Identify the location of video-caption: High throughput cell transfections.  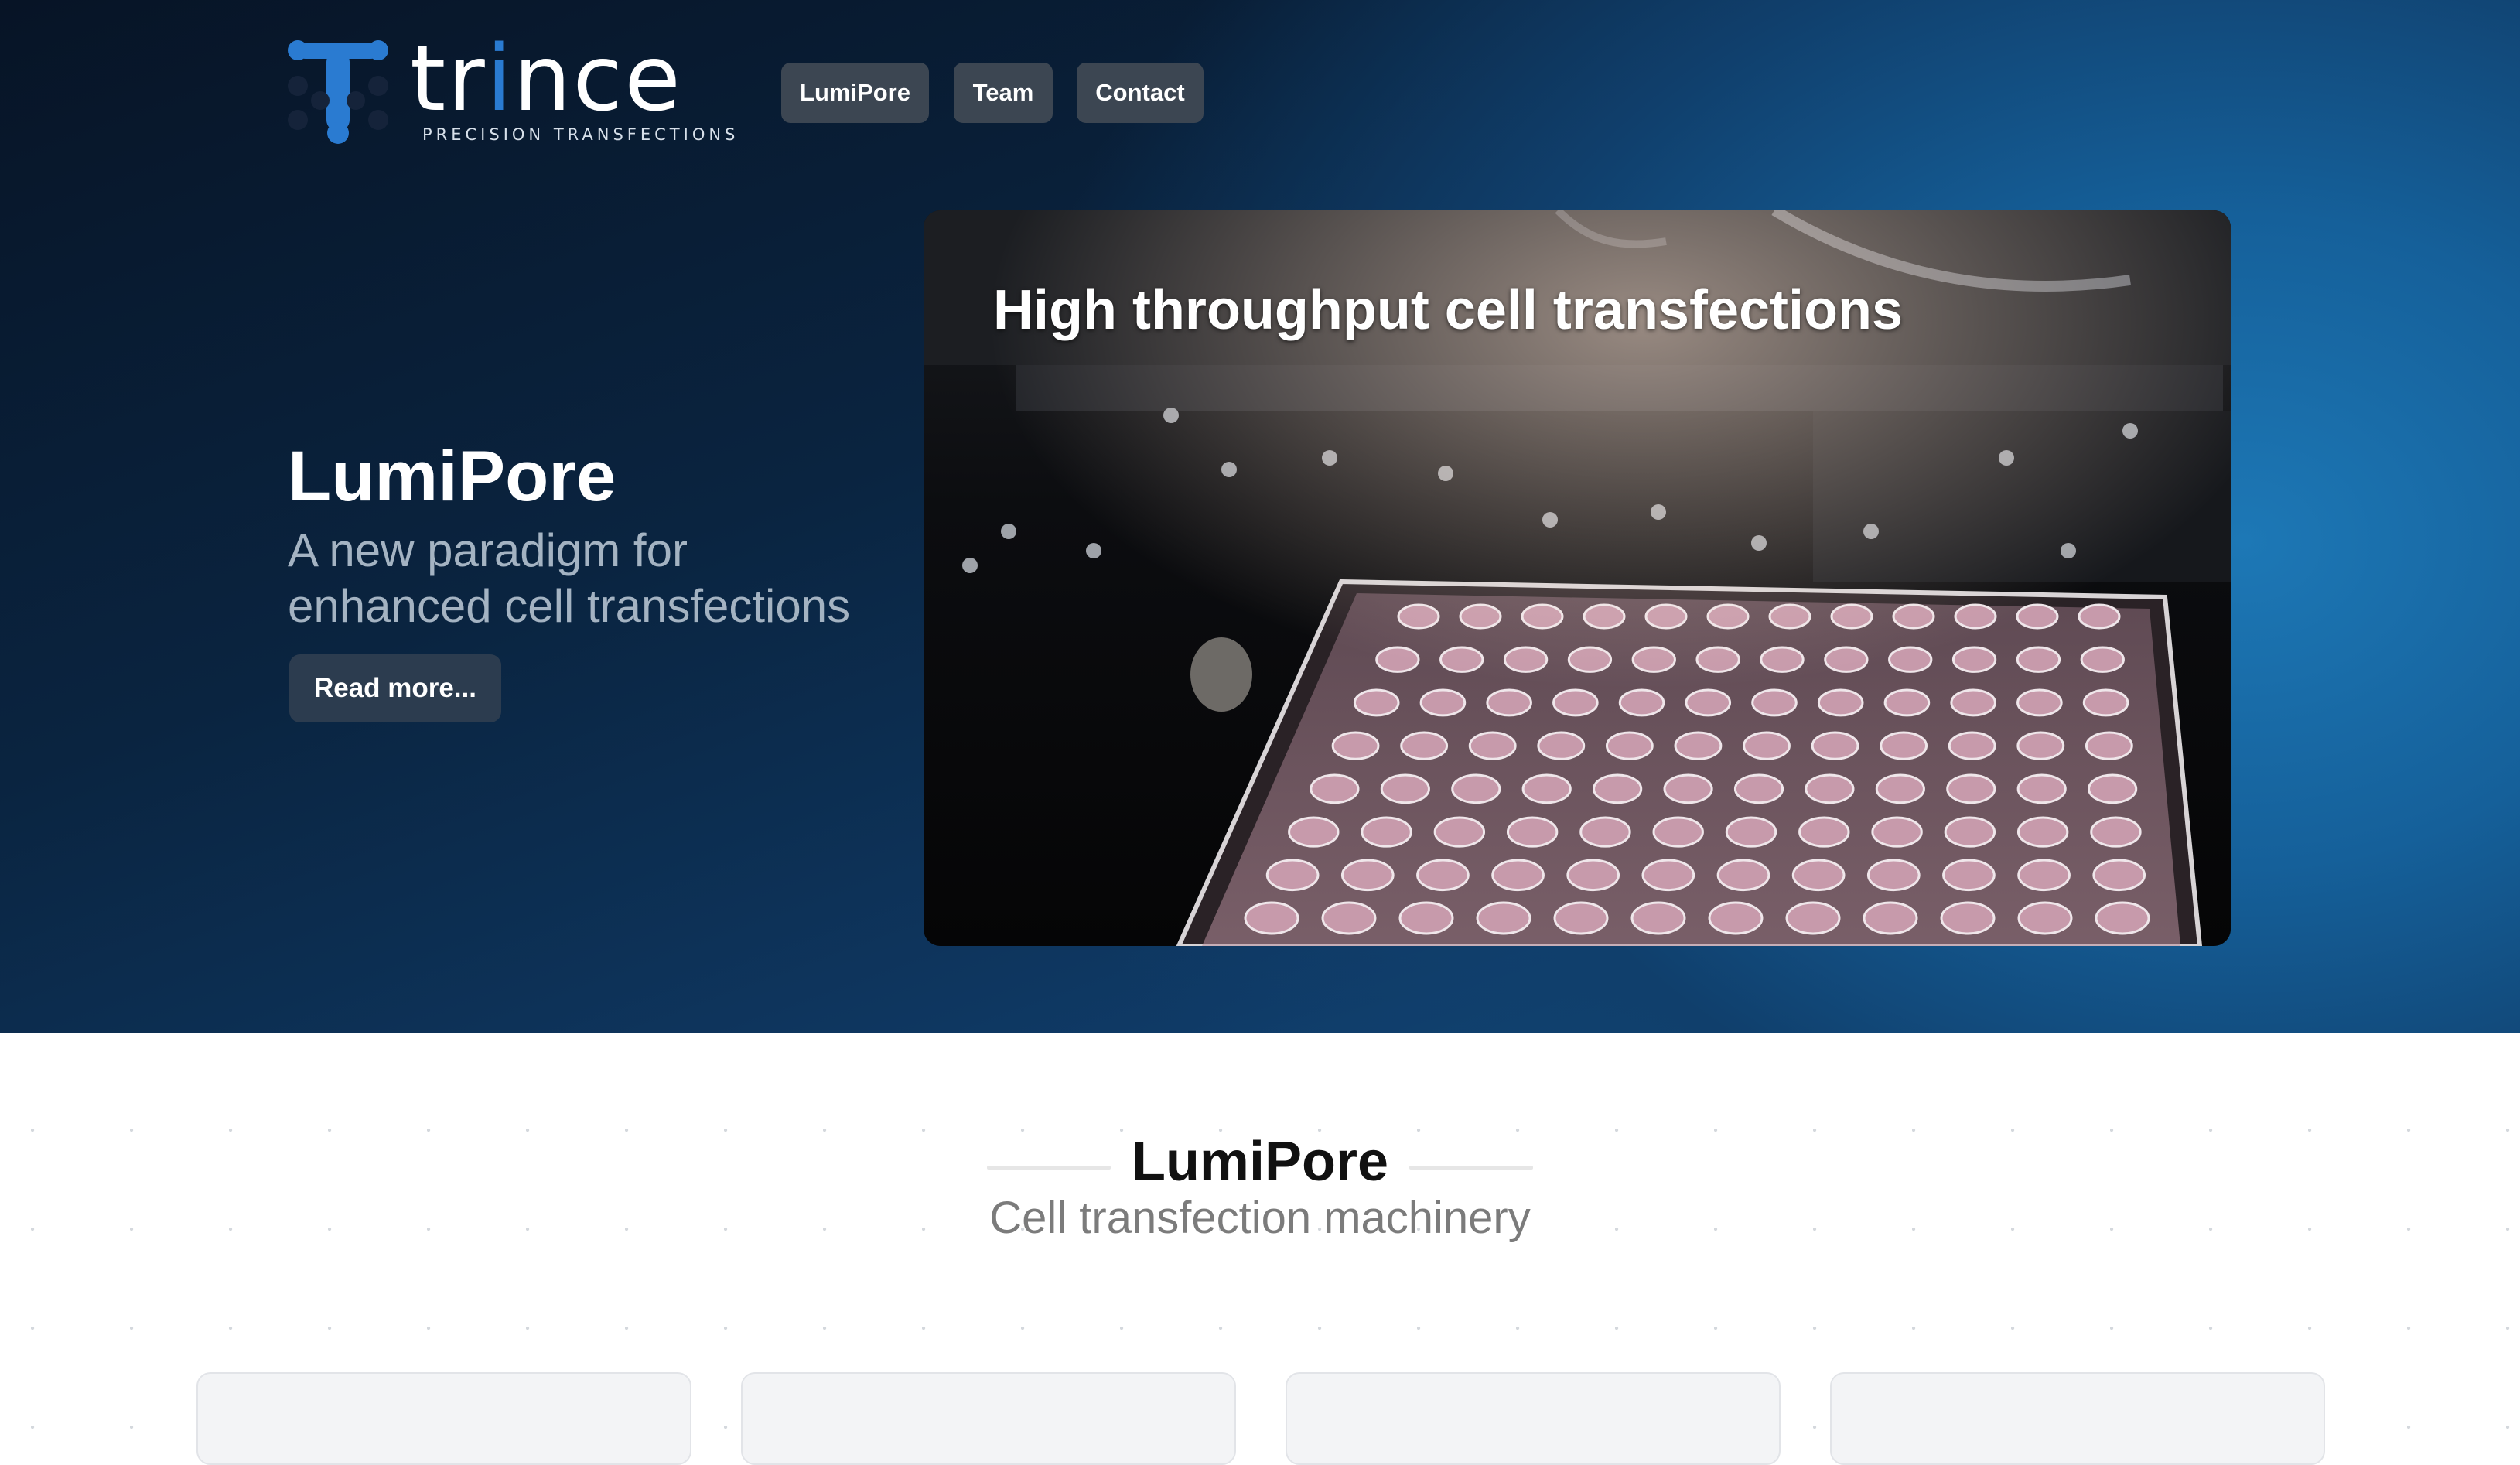
(1448, 310).